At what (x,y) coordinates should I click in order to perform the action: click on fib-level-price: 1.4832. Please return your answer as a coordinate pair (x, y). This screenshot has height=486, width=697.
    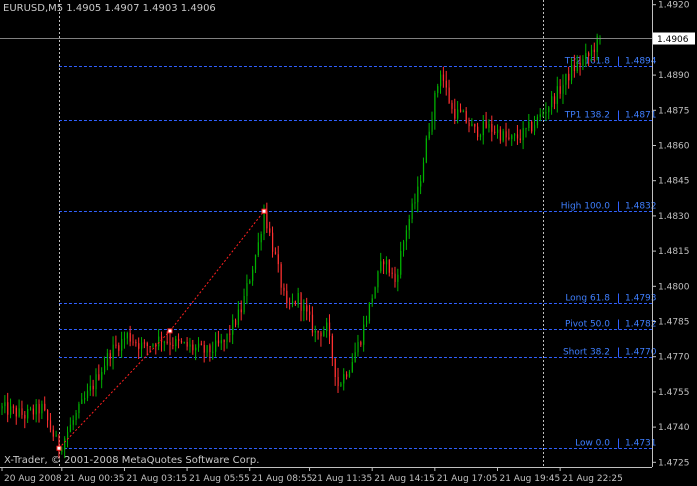
    Looking at the image, I should click on (641, 207).